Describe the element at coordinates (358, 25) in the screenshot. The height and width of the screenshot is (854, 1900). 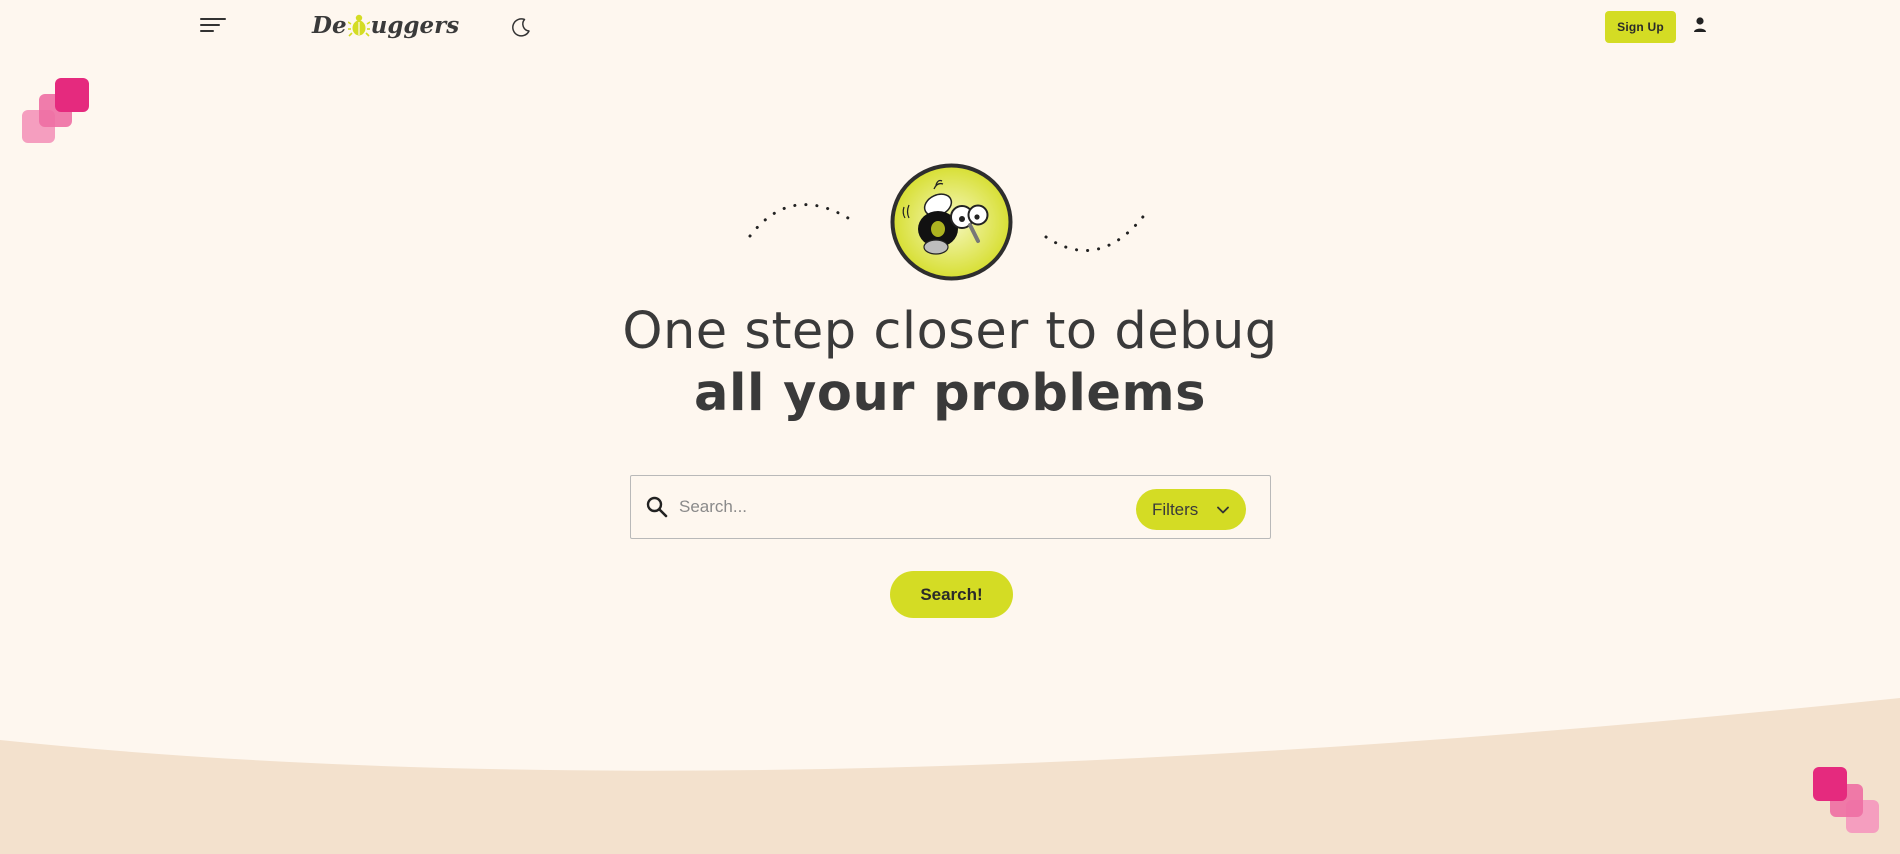
I see `bug-icon` at that location.